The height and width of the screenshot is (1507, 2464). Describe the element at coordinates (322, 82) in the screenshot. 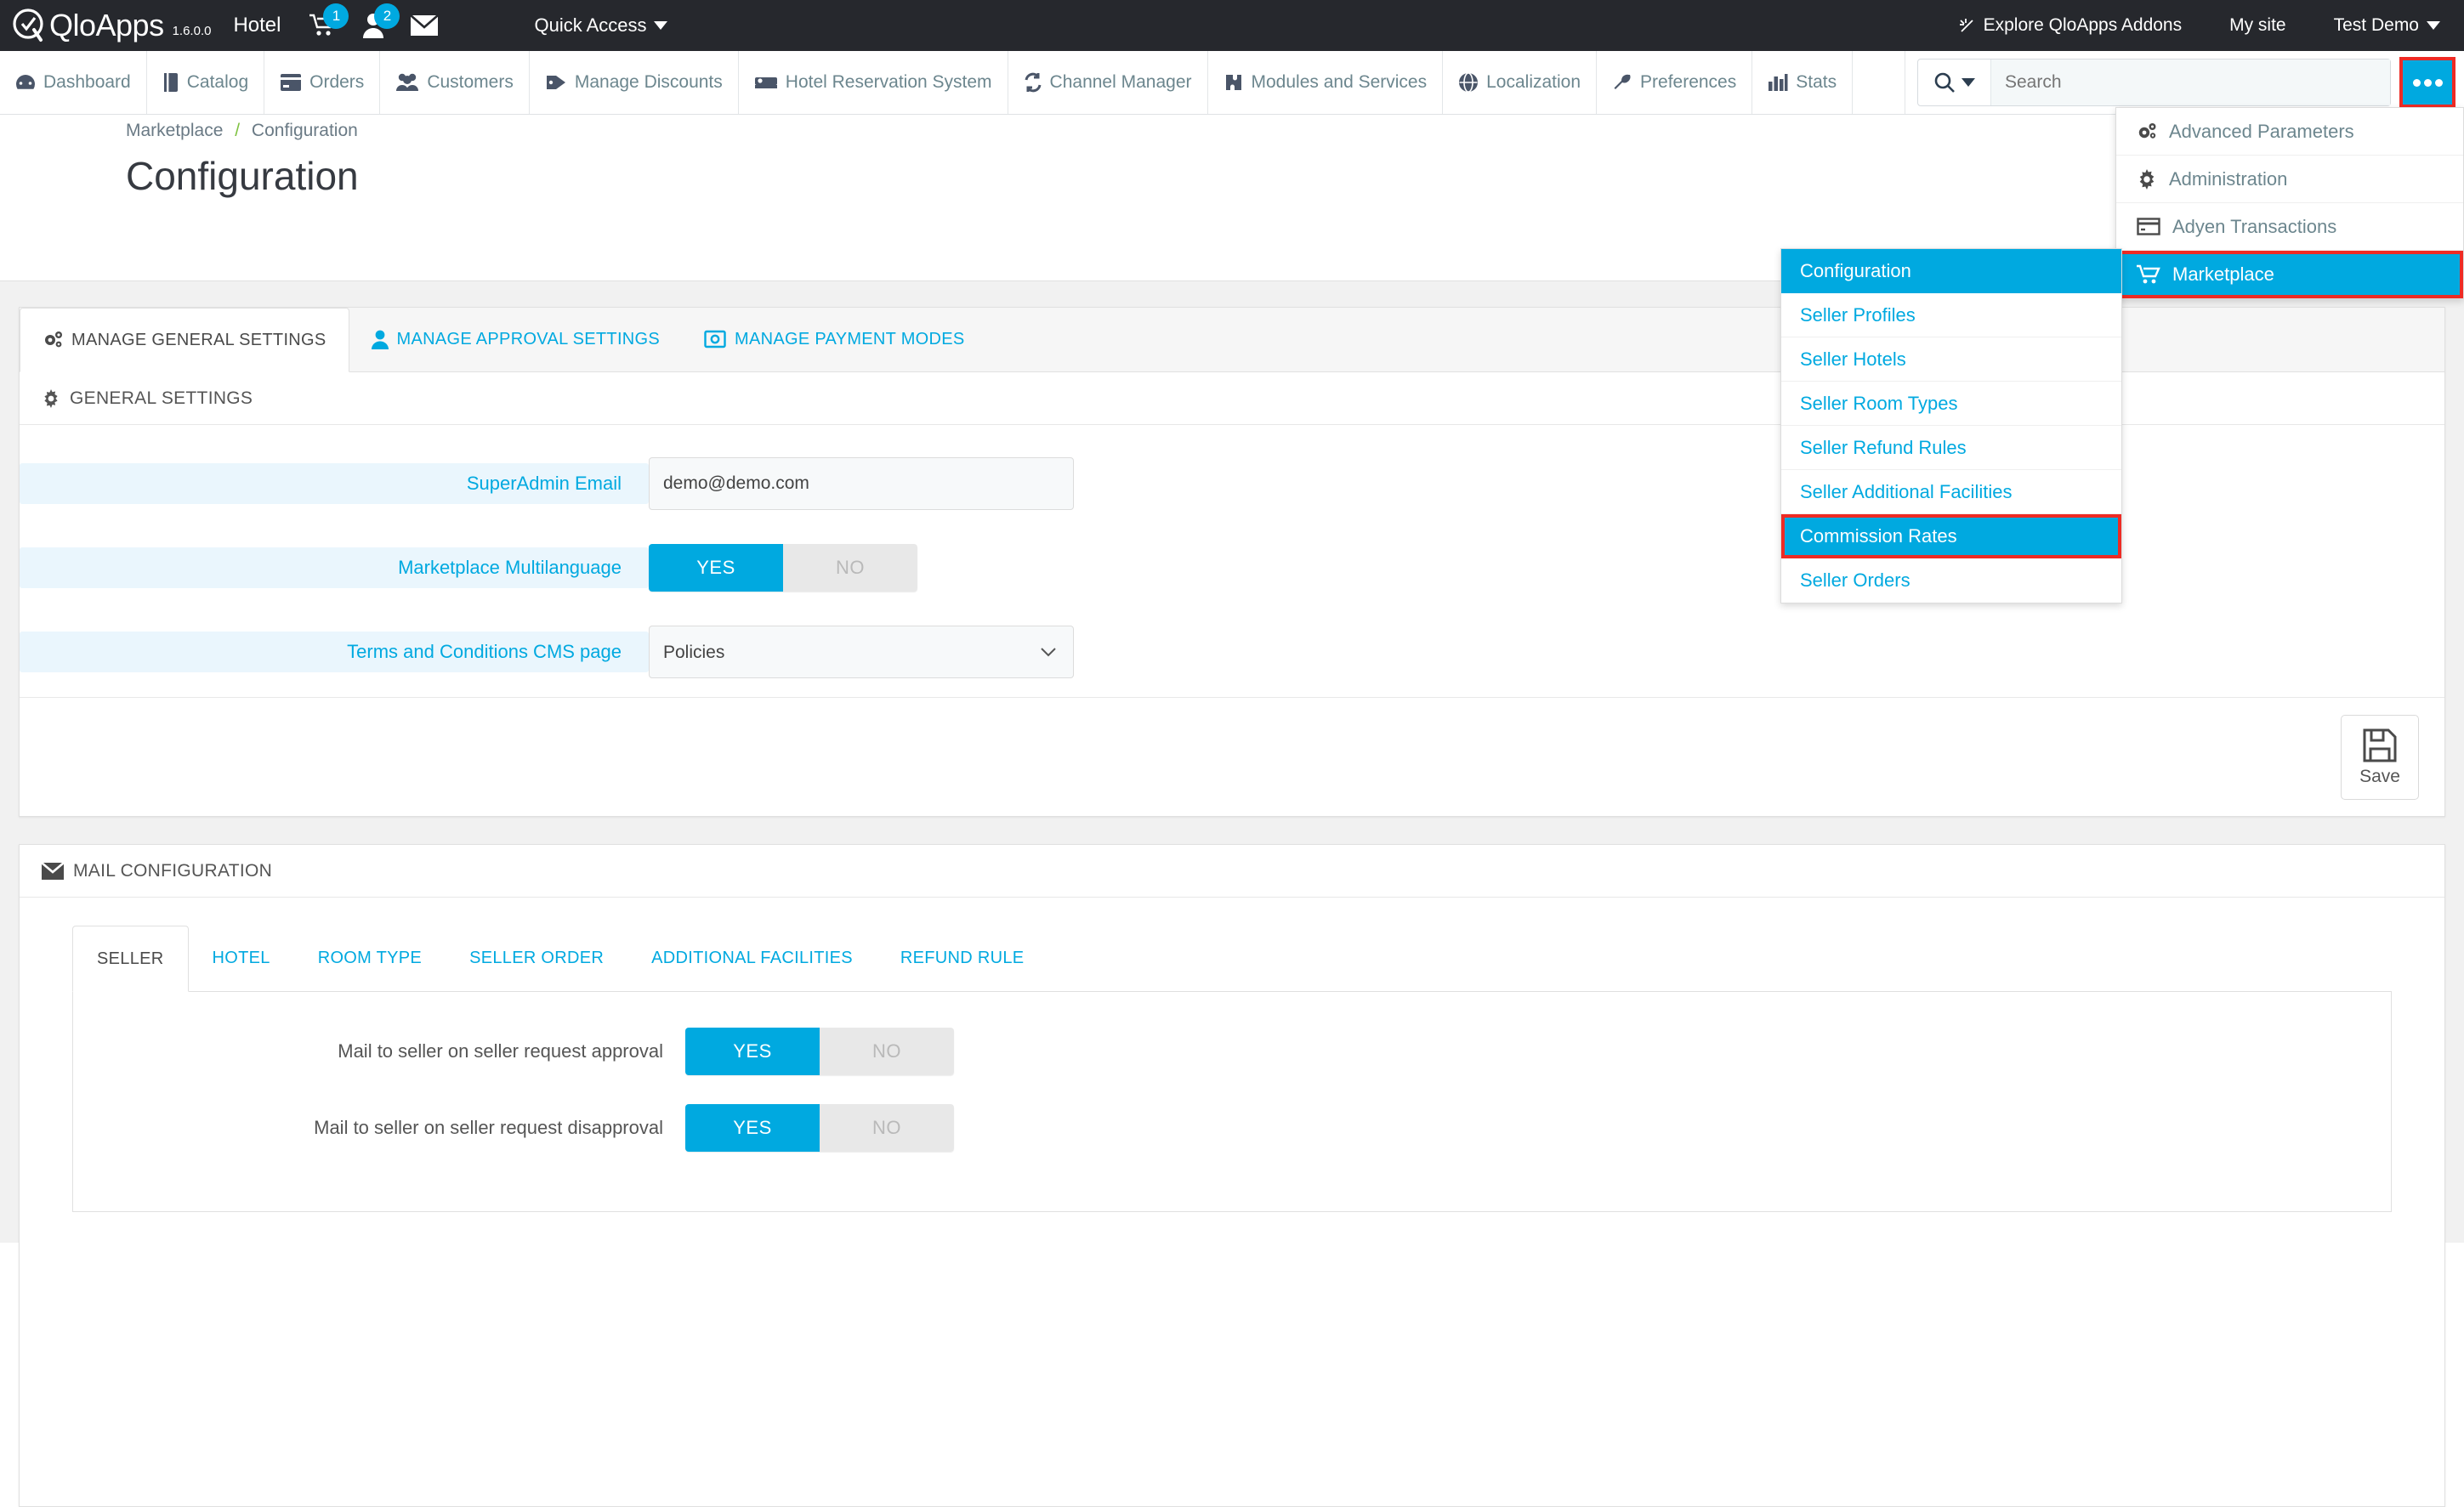

I see `nav-item-orders: Orders` at that location.